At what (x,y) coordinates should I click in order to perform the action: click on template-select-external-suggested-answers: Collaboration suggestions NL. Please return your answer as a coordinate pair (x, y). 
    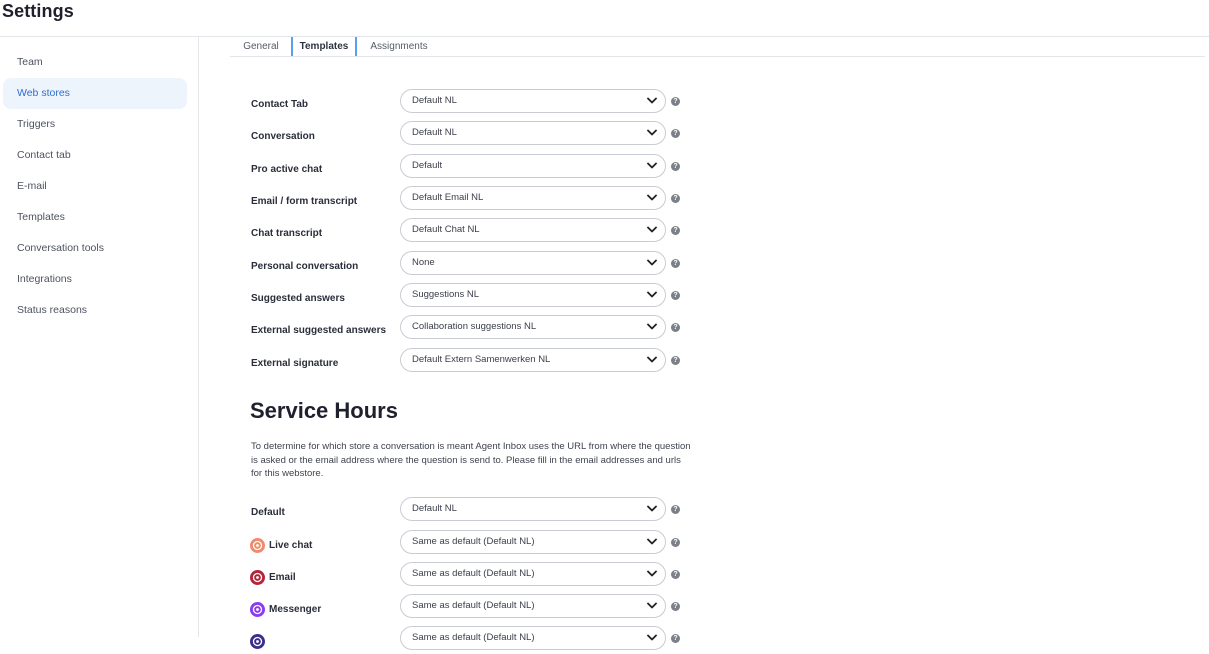
    Looking at the image, I should click on (533, 327).